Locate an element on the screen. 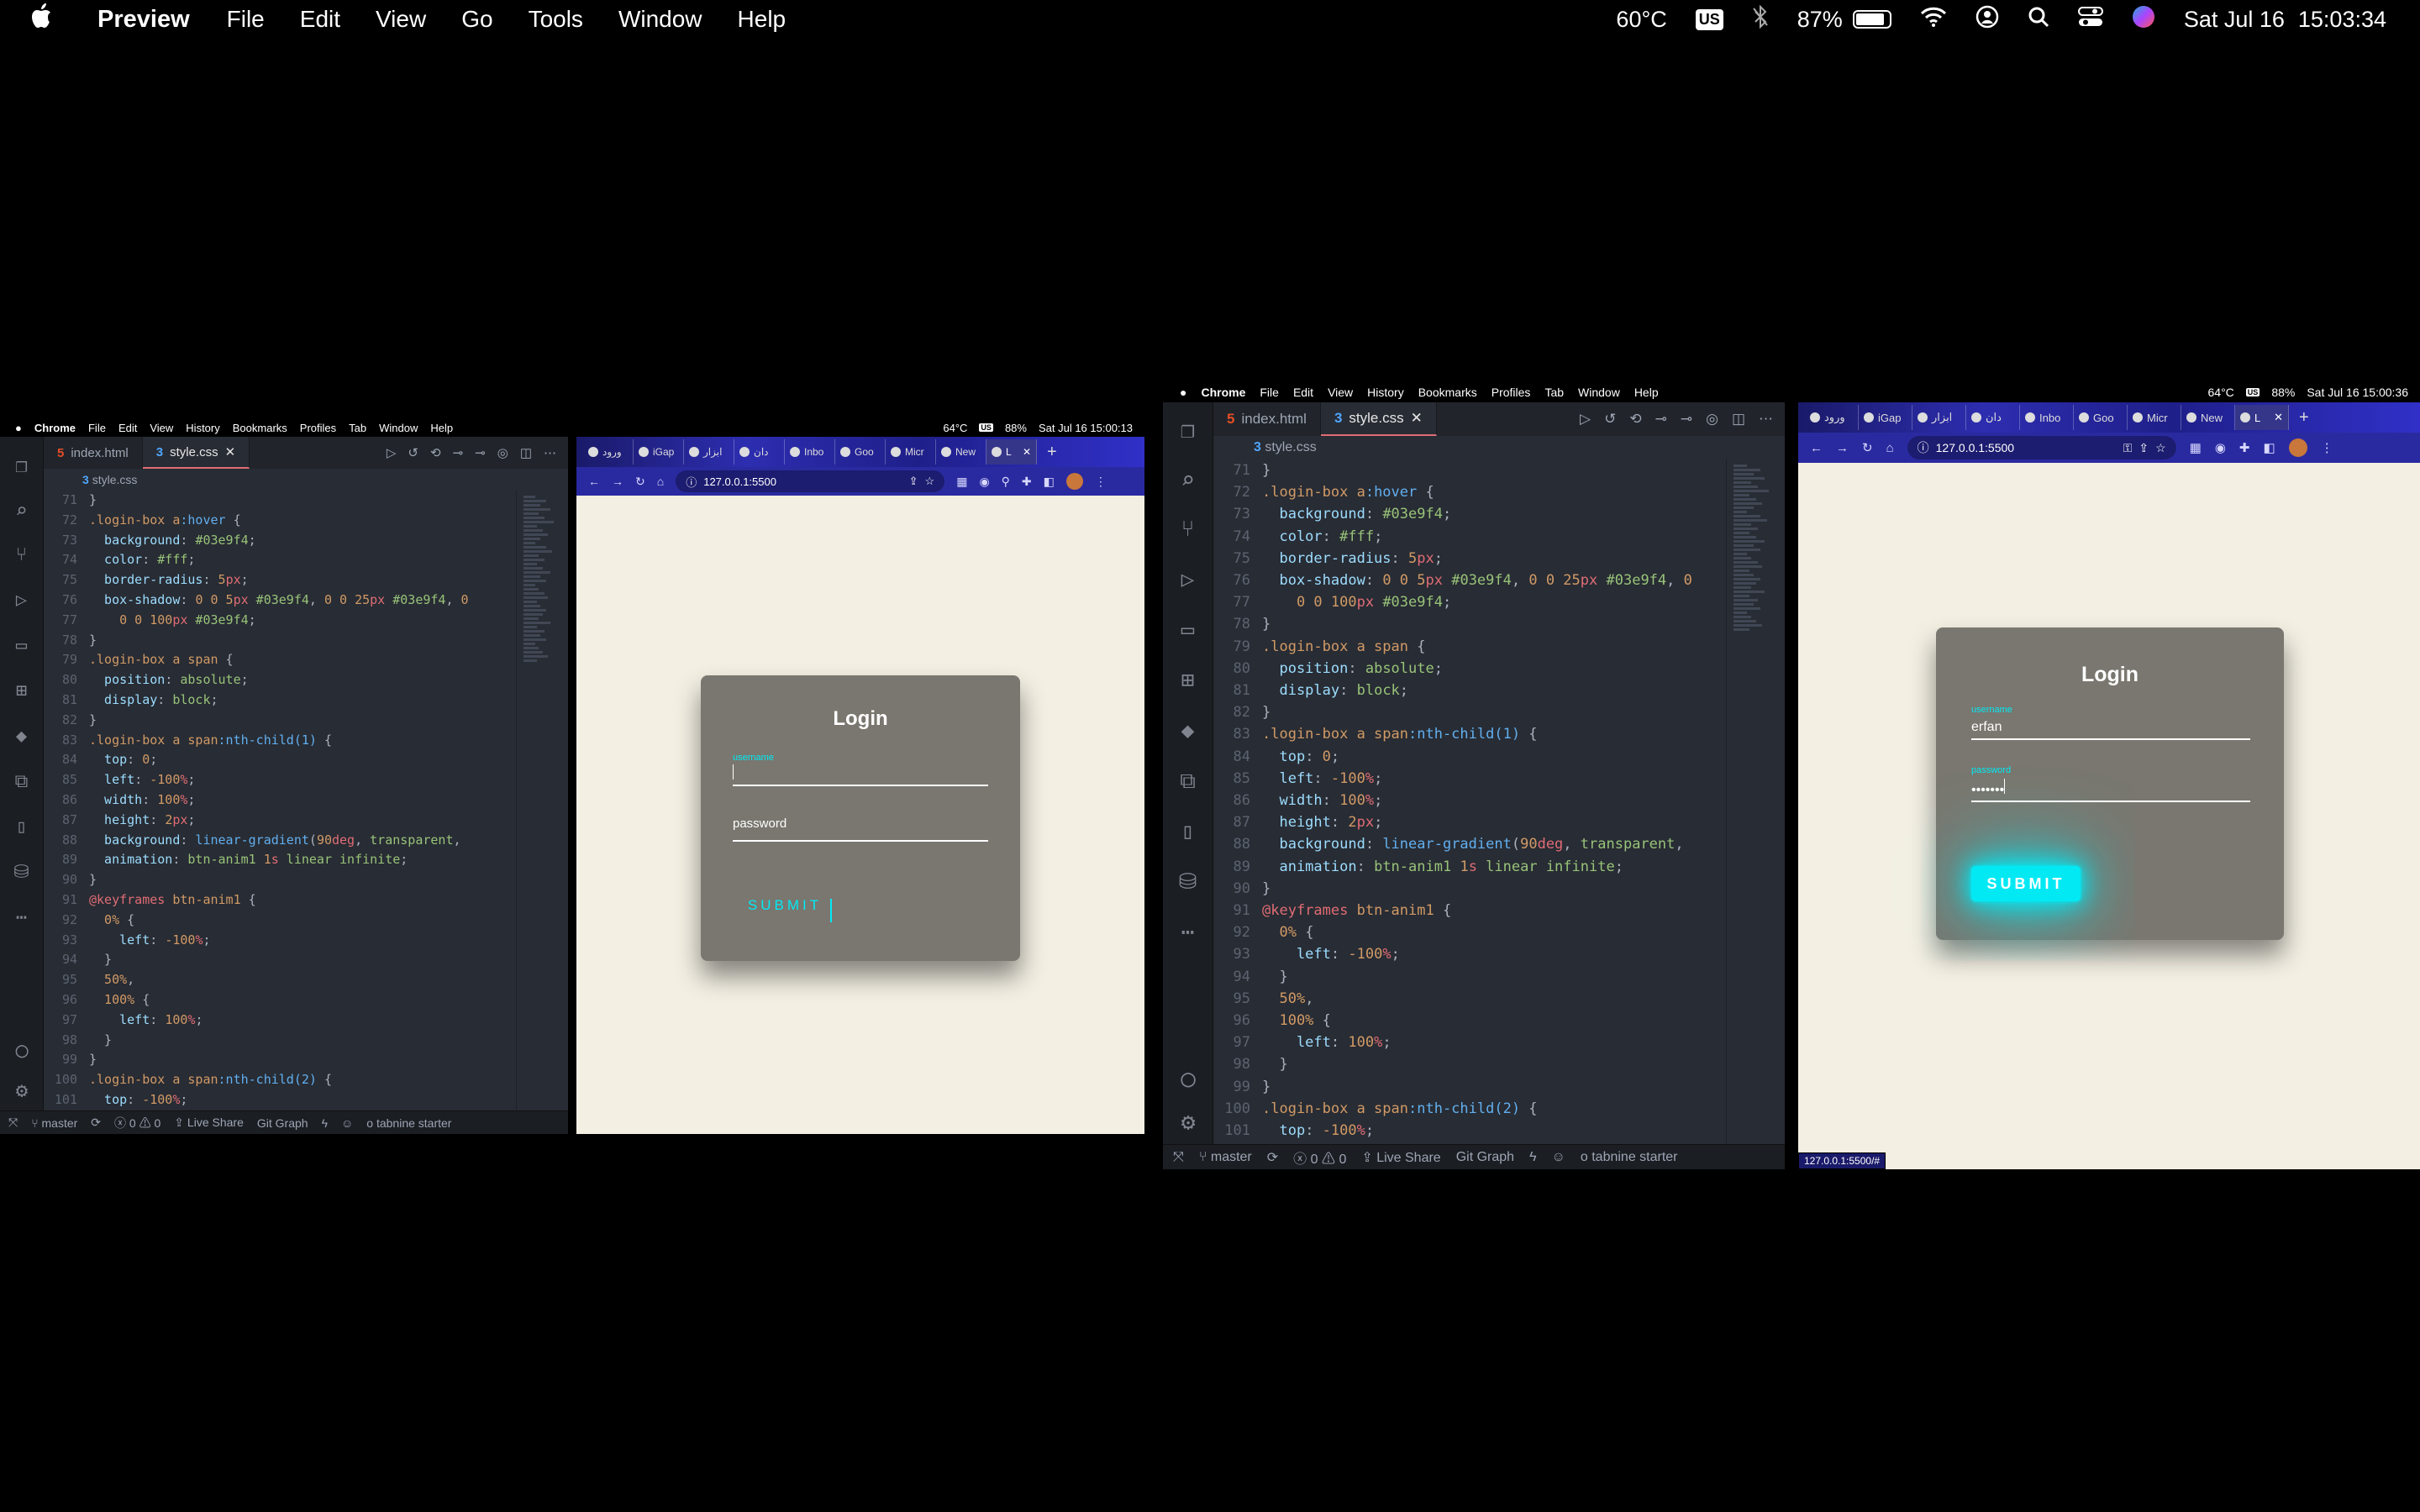 The width and height of the screenshot is (2420, 1512). user-account-icon is located at coordinates (1987, 19).